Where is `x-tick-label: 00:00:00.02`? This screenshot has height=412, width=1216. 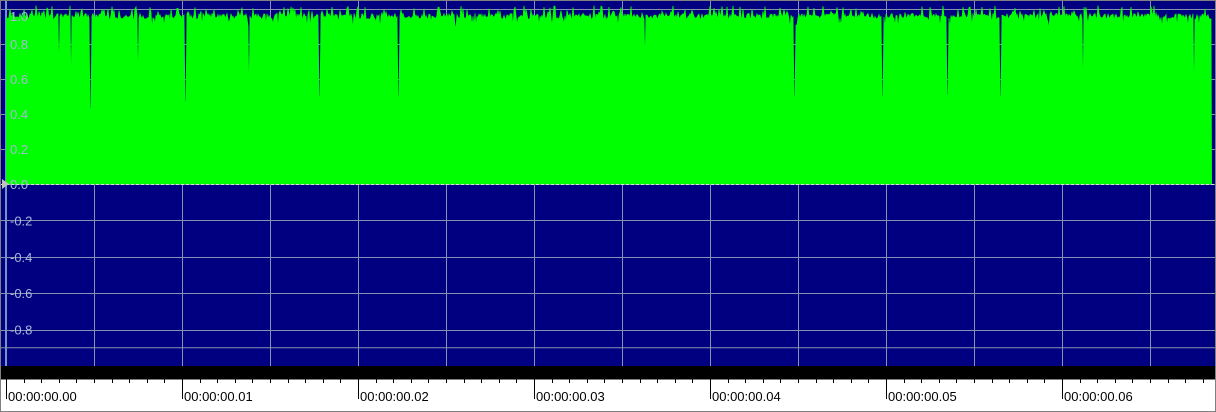
x-tick-label: 00:00:00.02 is located at coordinates (394, 396).